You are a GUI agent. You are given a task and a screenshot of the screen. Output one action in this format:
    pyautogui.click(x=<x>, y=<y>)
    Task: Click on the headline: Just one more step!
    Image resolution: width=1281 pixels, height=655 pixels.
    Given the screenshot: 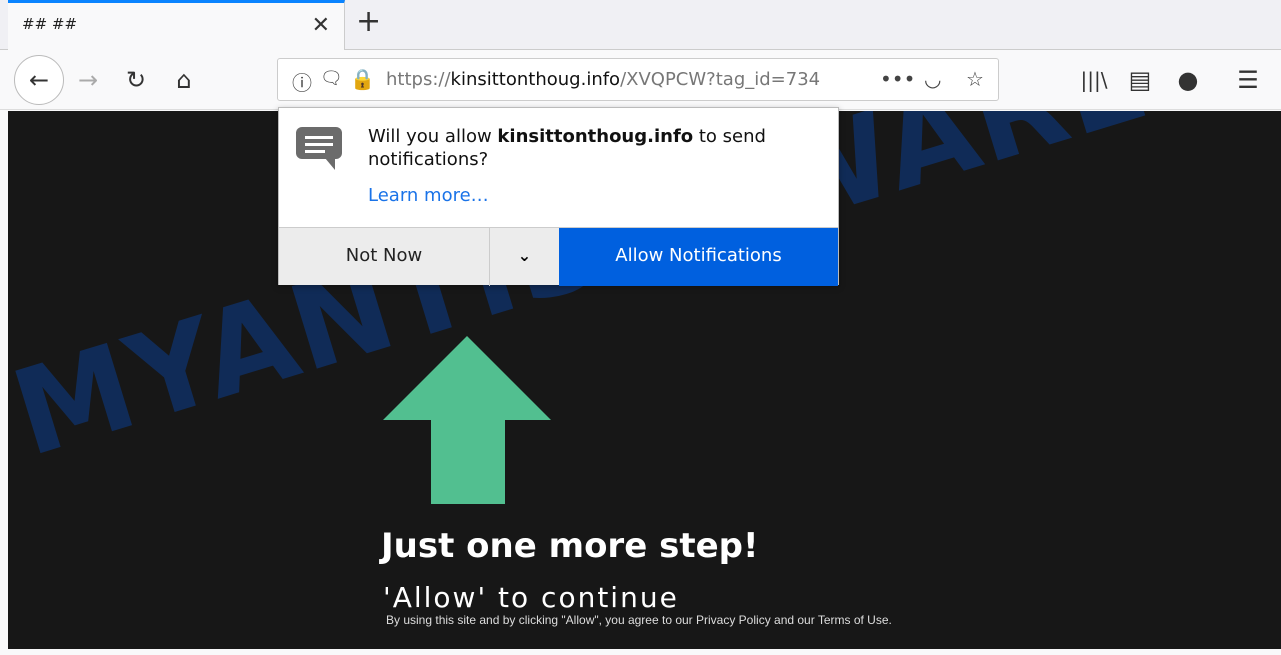 What is the action you would take?
    pyautogui.click(x=570, y=546)
    